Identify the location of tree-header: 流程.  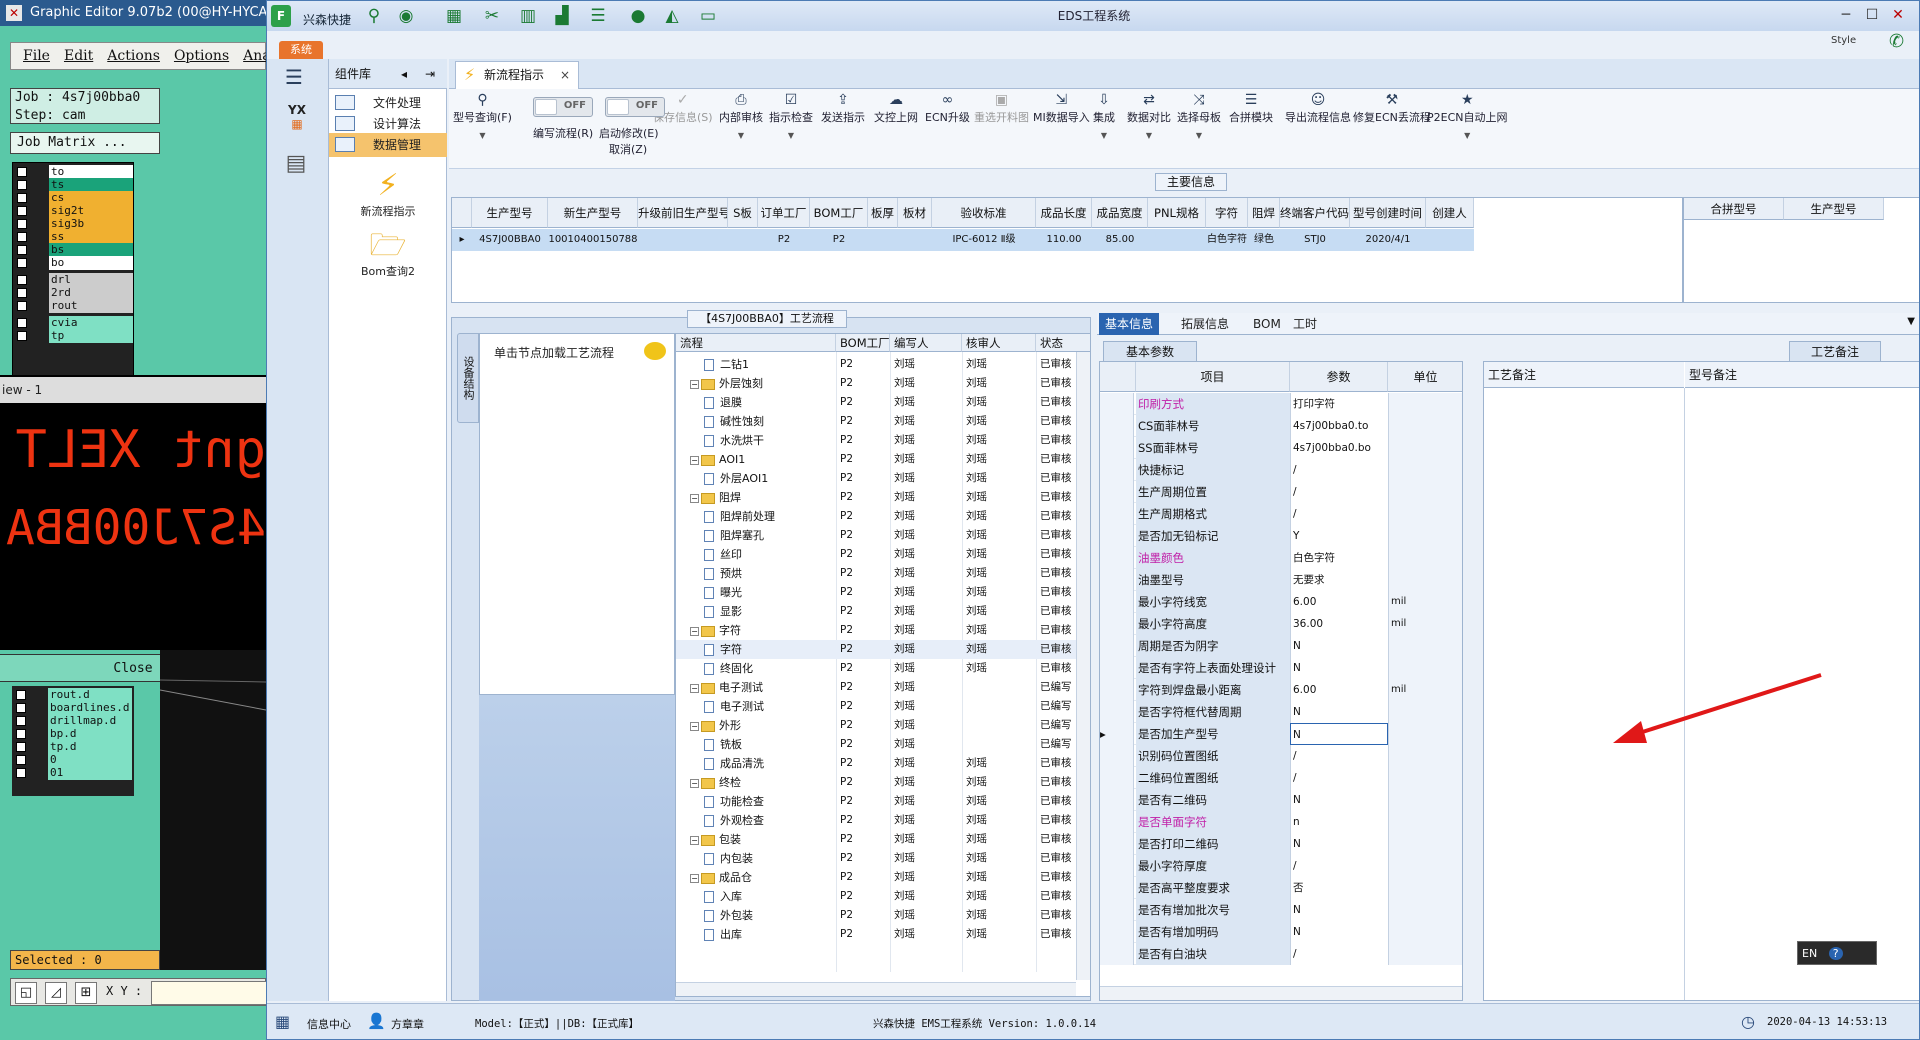
(756, 343).